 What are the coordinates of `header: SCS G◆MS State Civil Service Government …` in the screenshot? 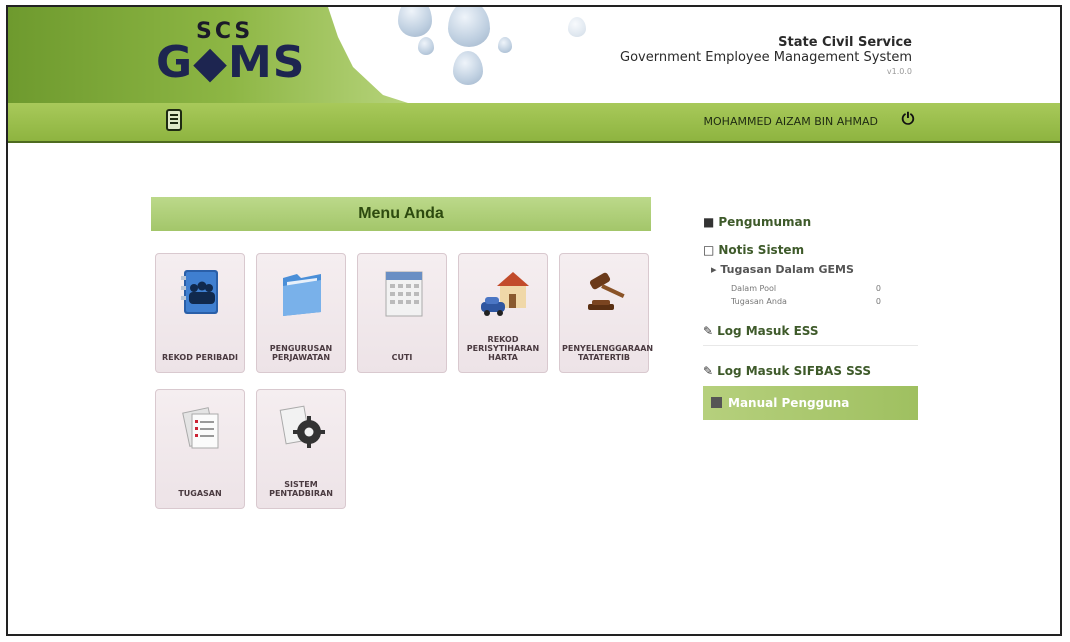 It's located at (534, 55).